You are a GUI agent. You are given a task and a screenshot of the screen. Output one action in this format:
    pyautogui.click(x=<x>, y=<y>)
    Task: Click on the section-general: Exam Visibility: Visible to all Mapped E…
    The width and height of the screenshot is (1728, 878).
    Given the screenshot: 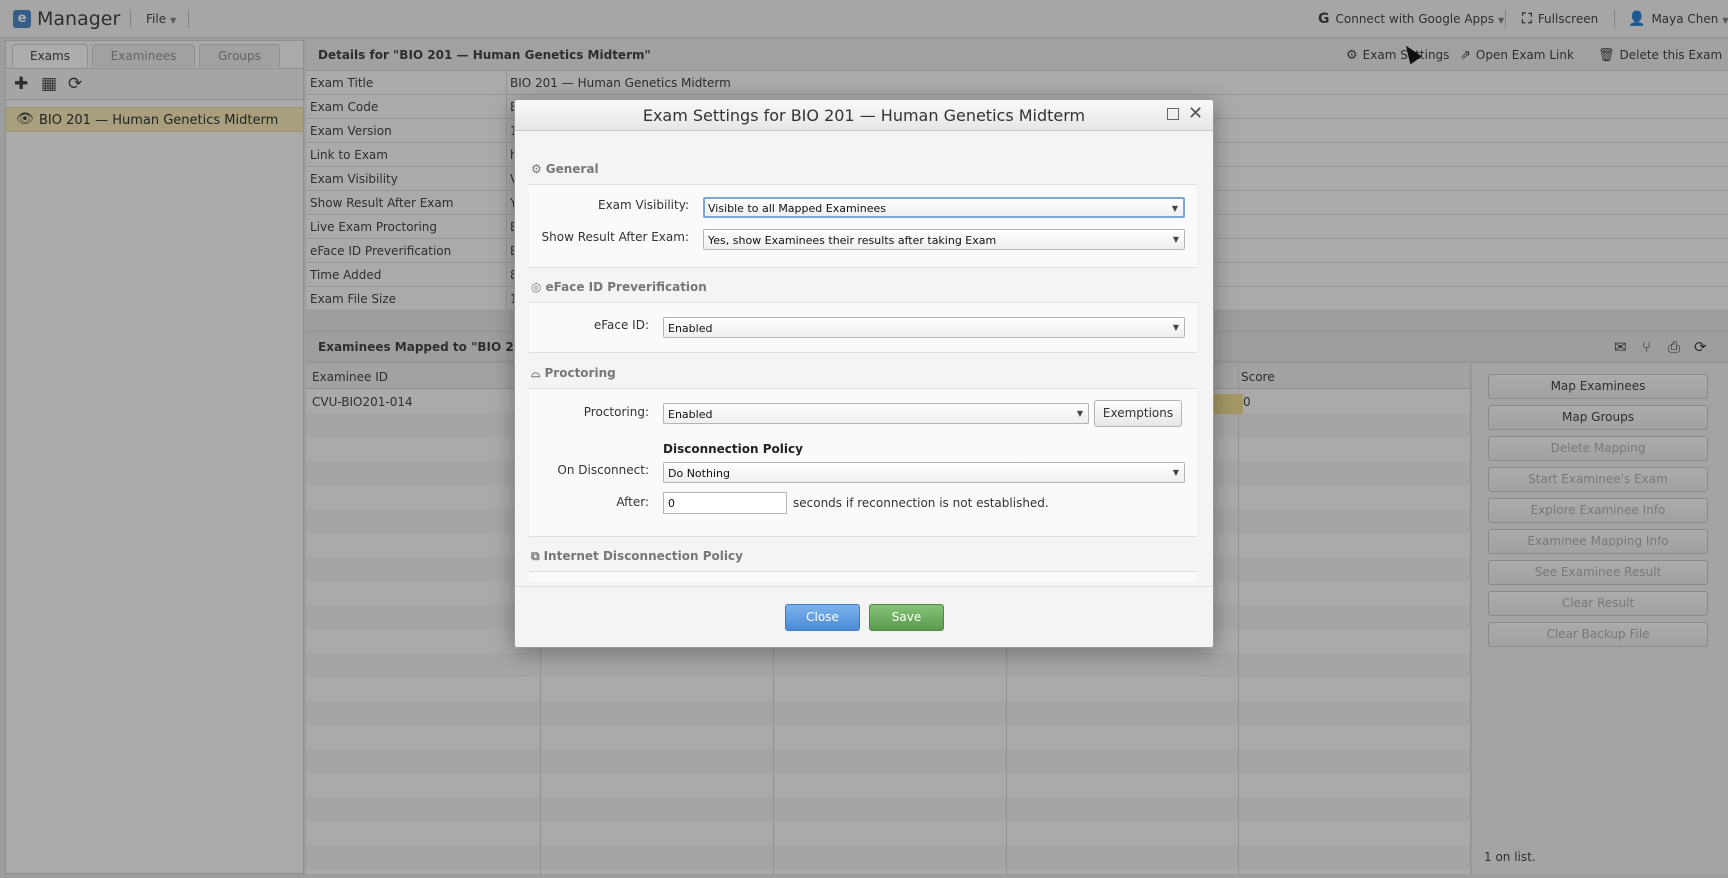 What is the action you would take?
    pyautogui.click(x=863, y=226)
    